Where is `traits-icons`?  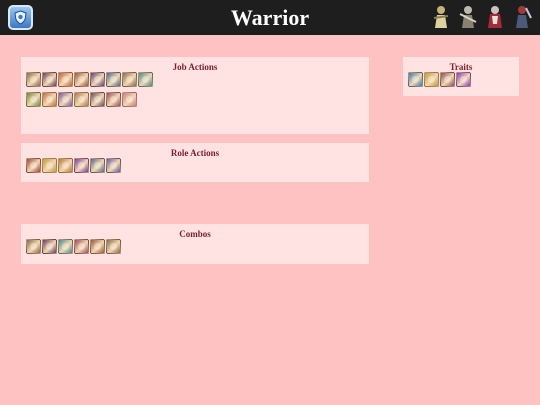 traits-icons is located at coordinates (461, 82).